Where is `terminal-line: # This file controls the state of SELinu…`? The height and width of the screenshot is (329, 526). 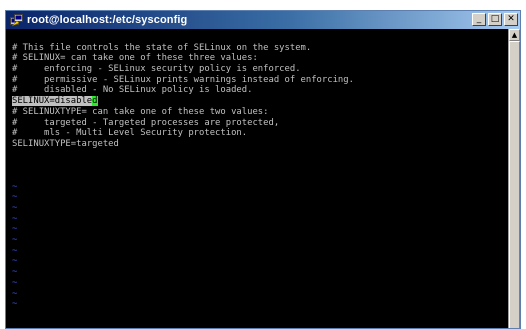 terminal-line: # This file controls the state of SELinu… is located at coordinates (162, 47).